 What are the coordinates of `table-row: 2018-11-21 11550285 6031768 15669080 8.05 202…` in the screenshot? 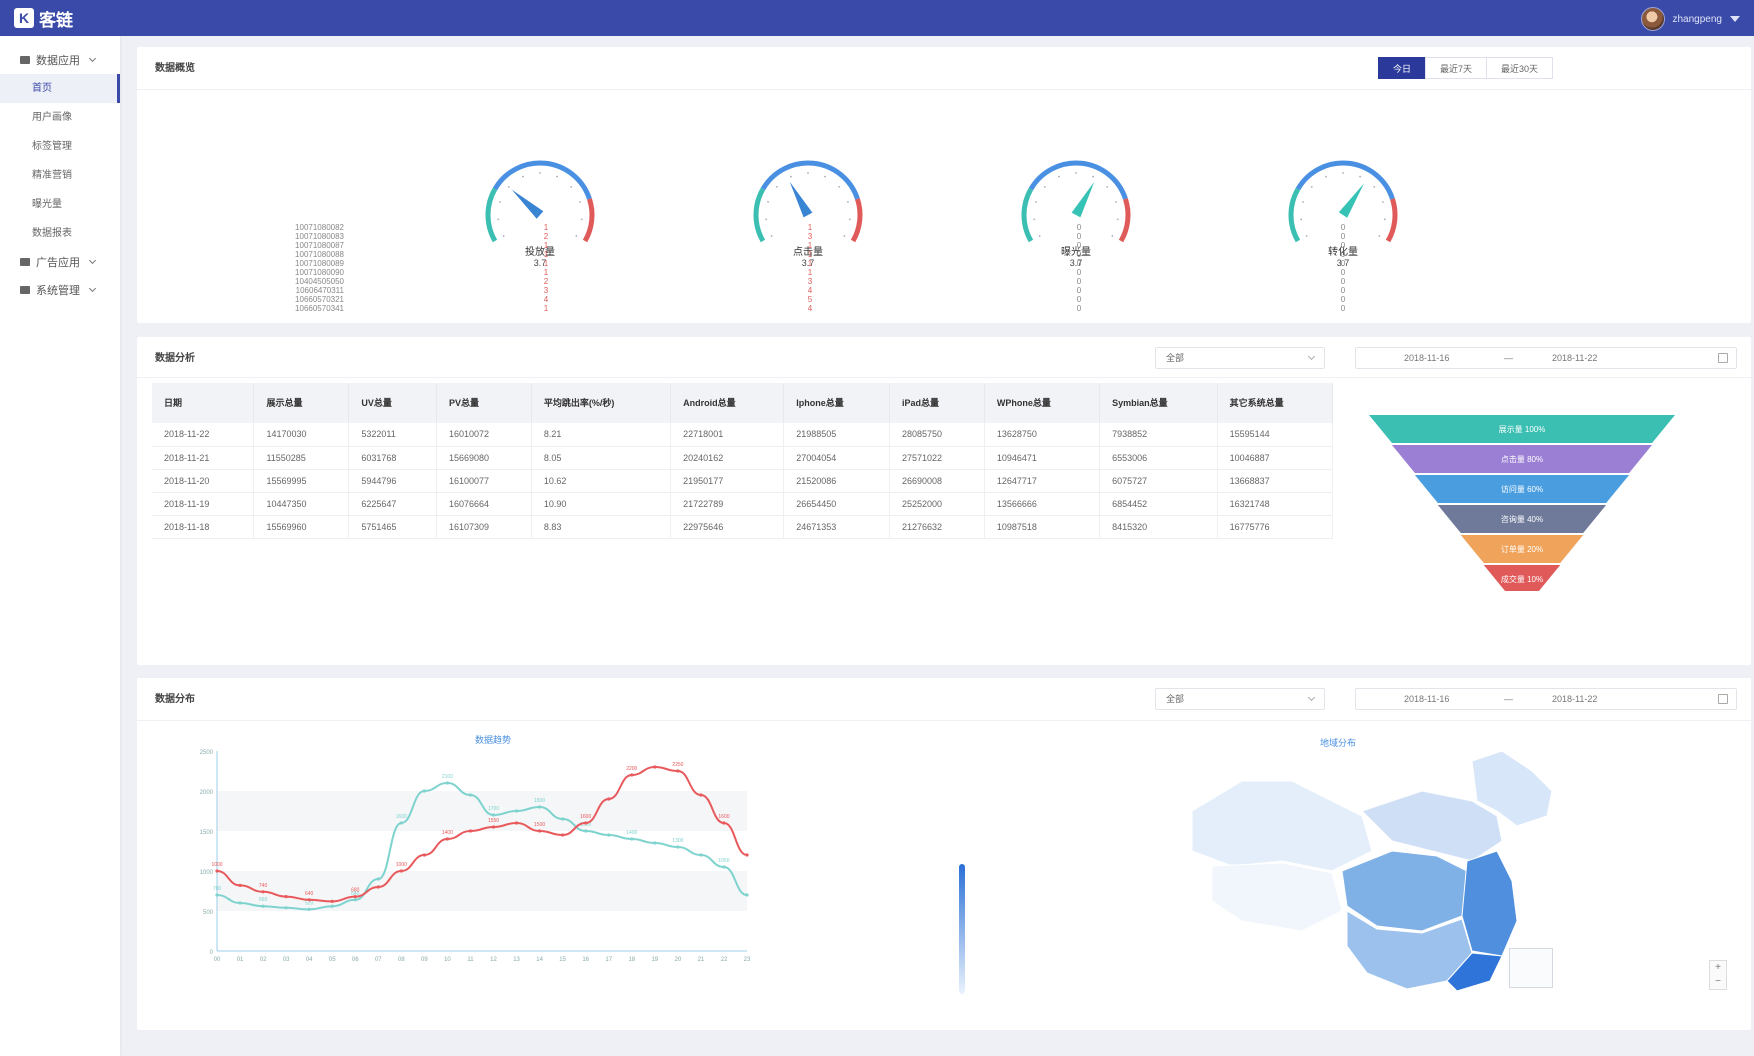 It's located at (743, 458).